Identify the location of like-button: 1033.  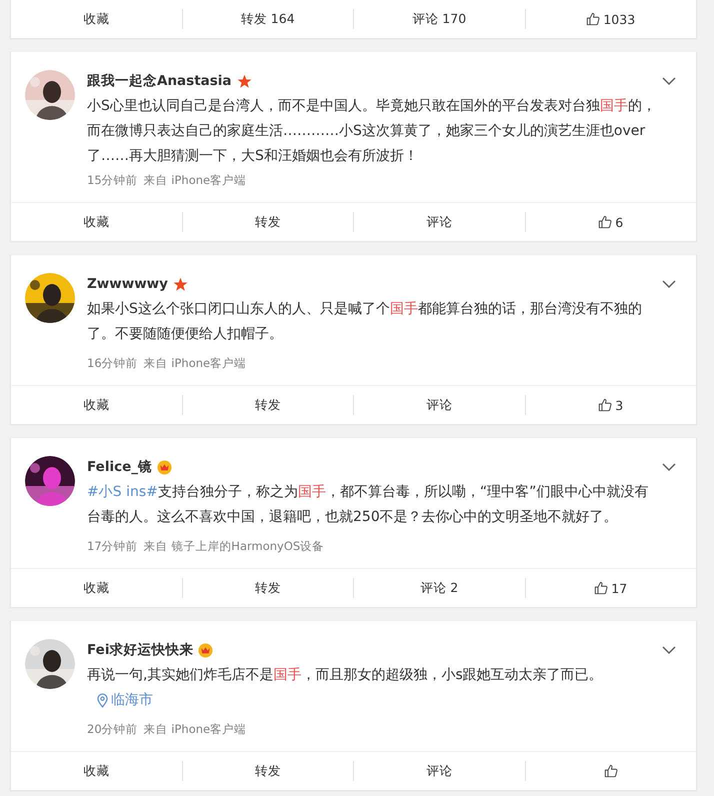
(610, 19).